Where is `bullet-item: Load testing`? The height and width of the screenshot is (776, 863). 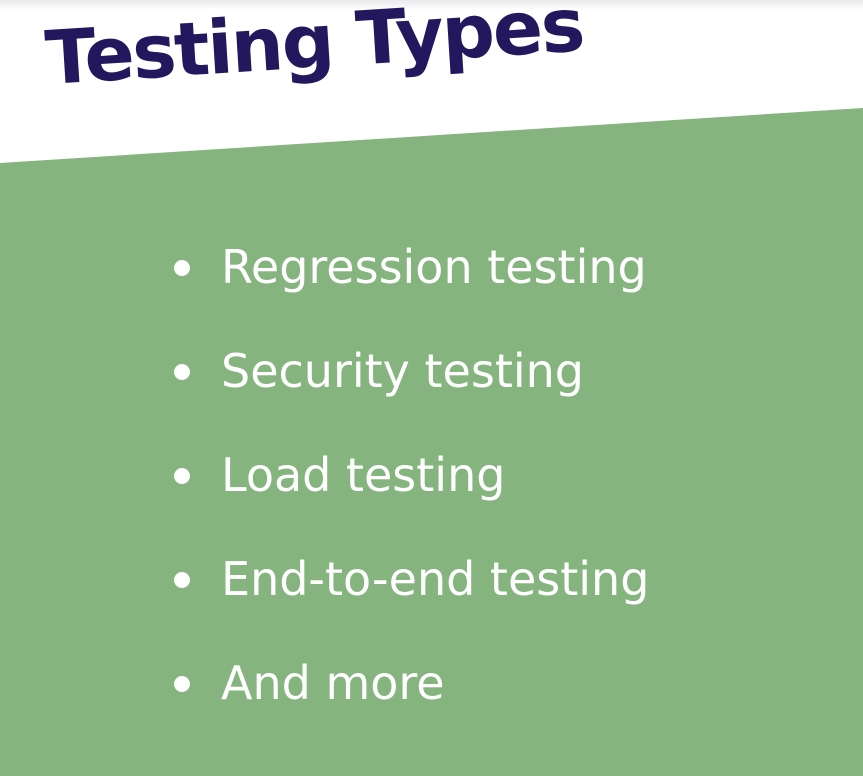
bullet-item: Load testing is located at coordinates (410, 492).